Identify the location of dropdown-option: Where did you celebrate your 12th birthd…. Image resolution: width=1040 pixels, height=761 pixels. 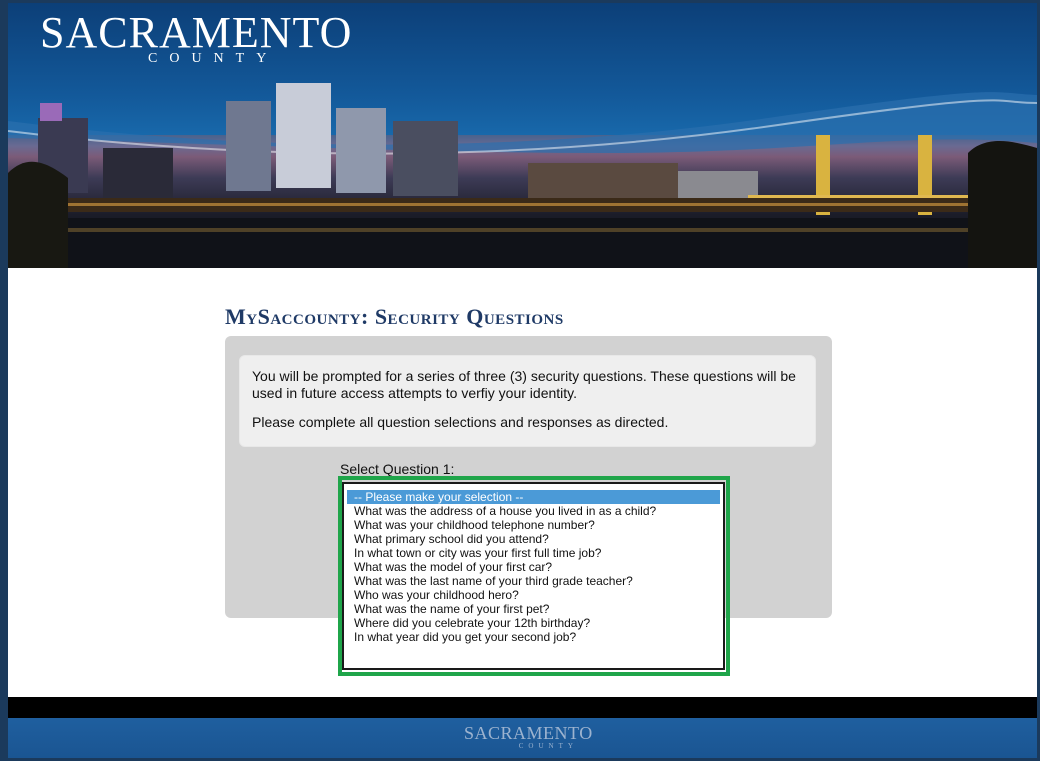
(533, 623).